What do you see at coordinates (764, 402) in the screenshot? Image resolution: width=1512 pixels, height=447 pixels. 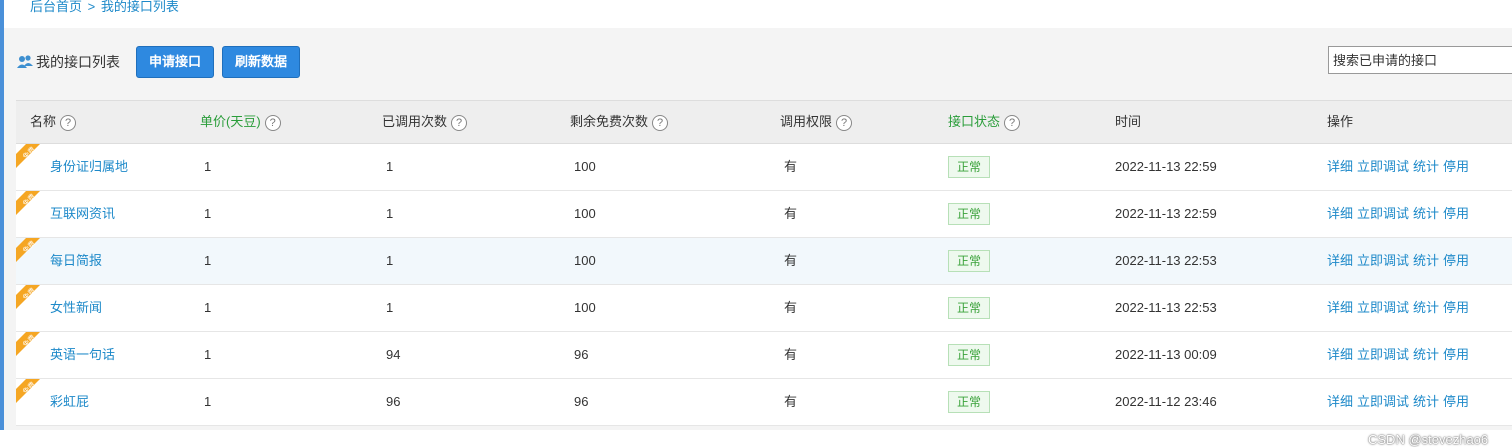 I see `table-row: 免费 彩虹屁 1 96 96 有 正常 2022-11-12 23:46 详细 立即调试 统计 停用` at bounding box center [764, 402].